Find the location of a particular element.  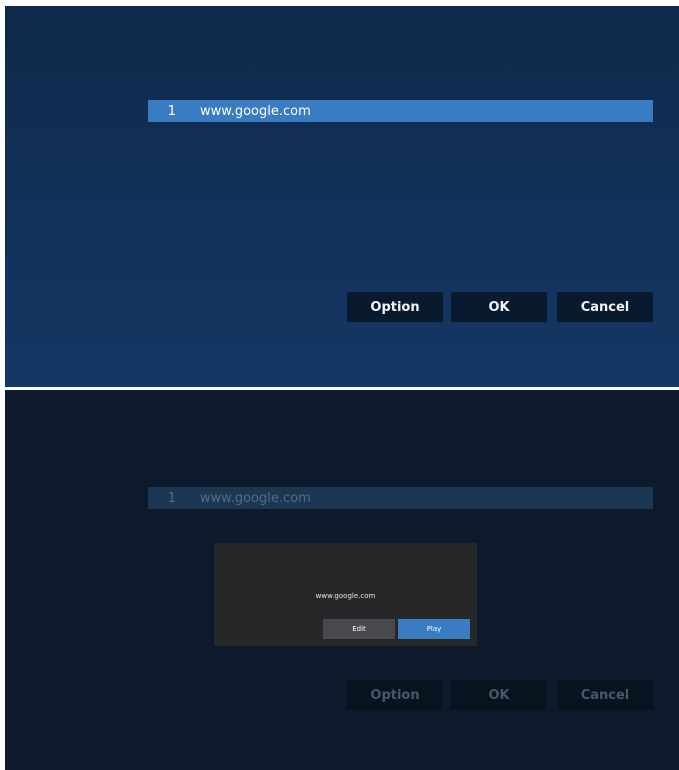

url-list-item-selected: 1 www.google.com is located at coordinates (400, 111).